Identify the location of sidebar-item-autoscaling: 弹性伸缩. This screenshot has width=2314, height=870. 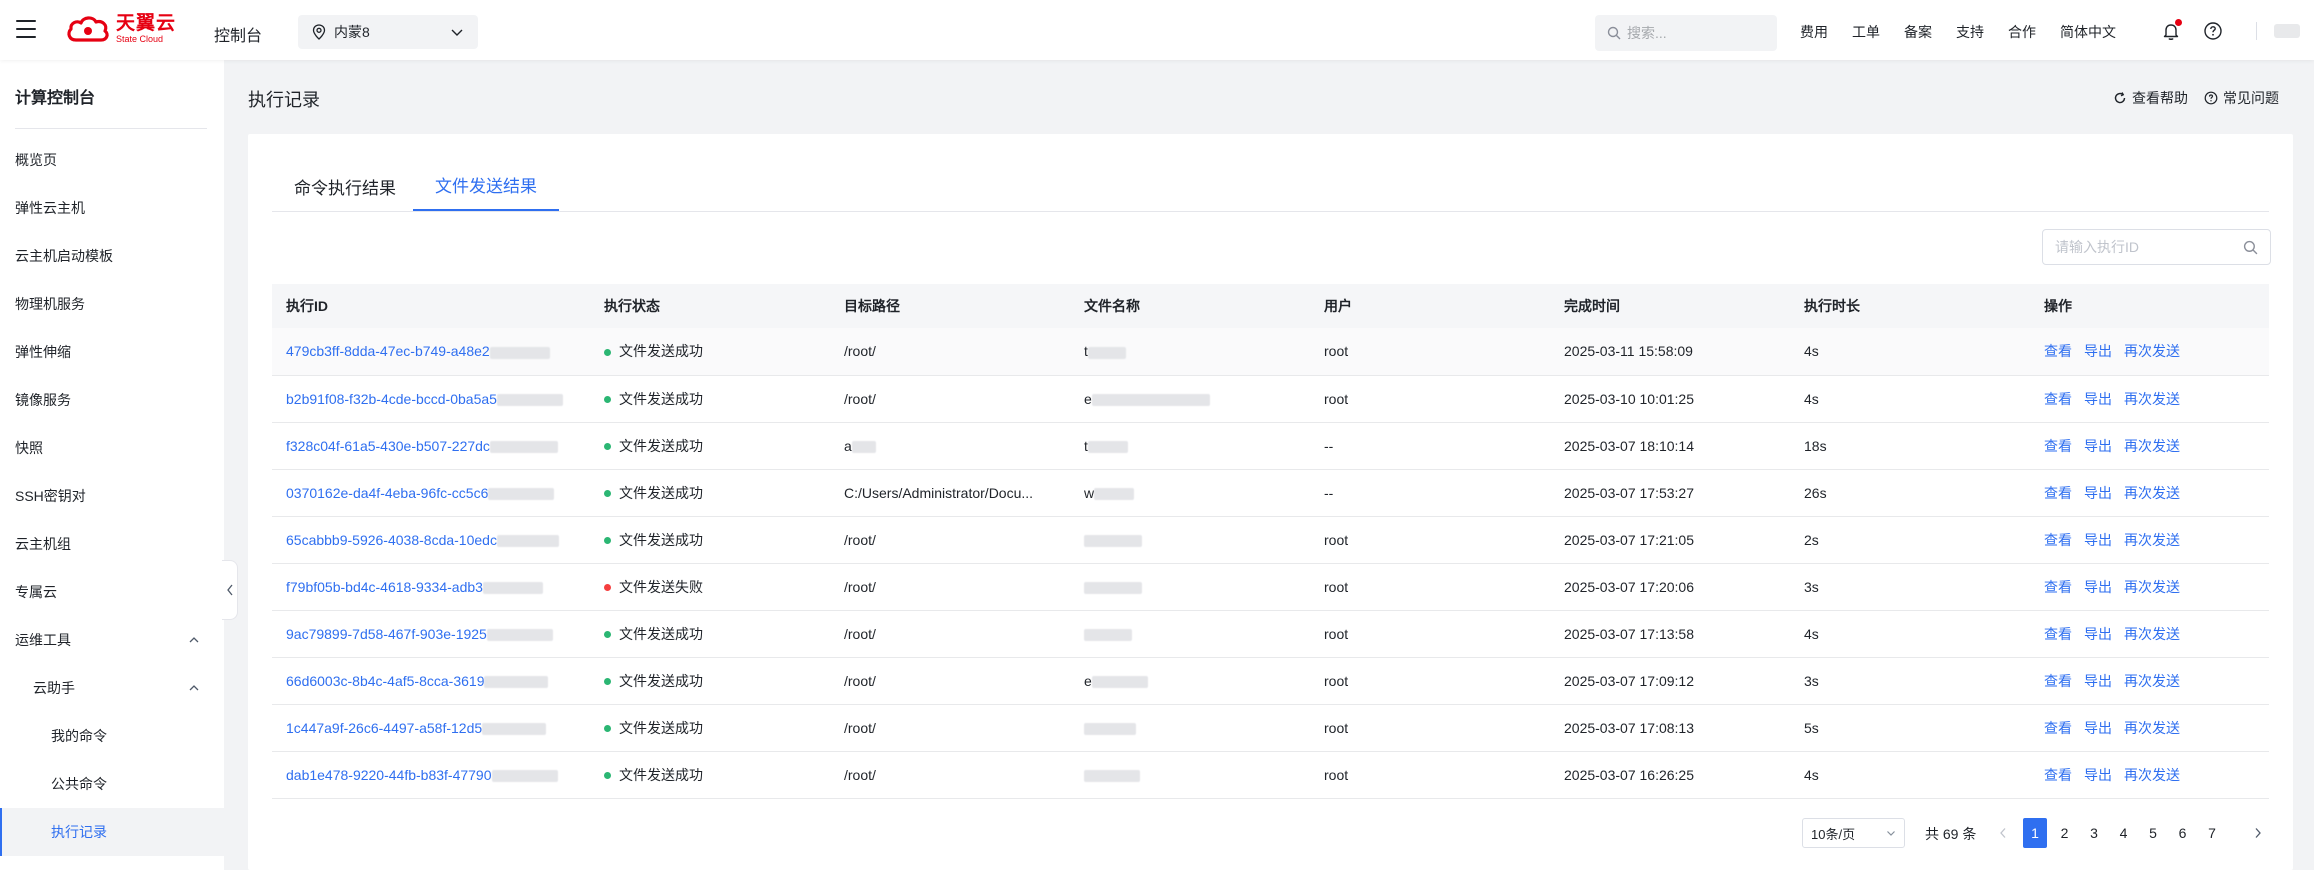
(112, 352).